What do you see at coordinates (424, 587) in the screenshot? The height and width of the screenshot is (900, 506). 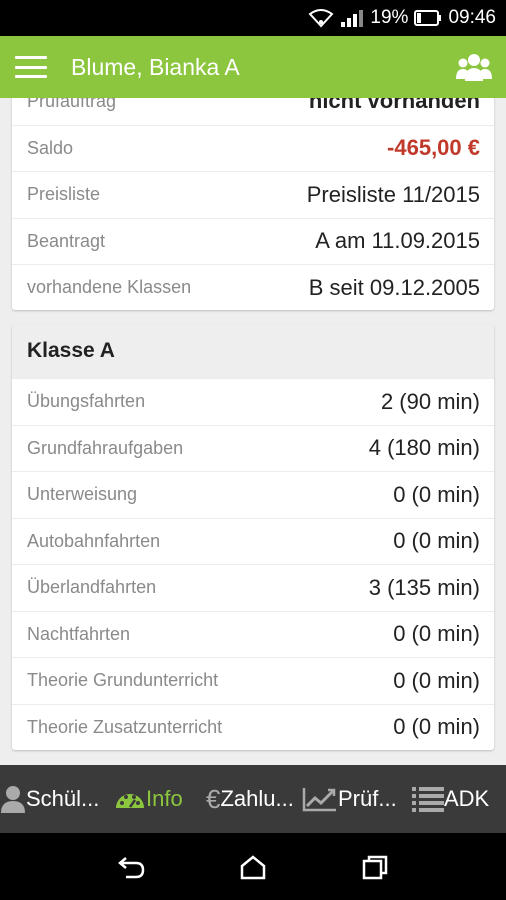 I see `row-value: 3 (135 min)` at bounding box center [424, 587].